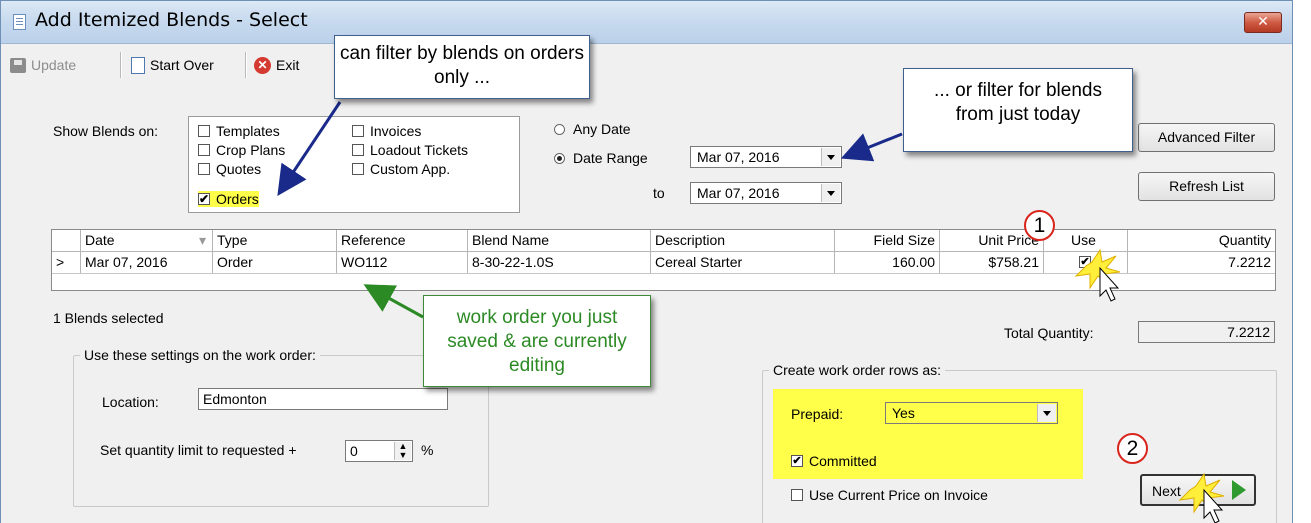 This screenshot has height=523, width=1311. What do you see at coordinates (1018, 110) in the screenshot?
I see `callout-today: ... or filter for blends from just today` at bounding box center [1018, 110].